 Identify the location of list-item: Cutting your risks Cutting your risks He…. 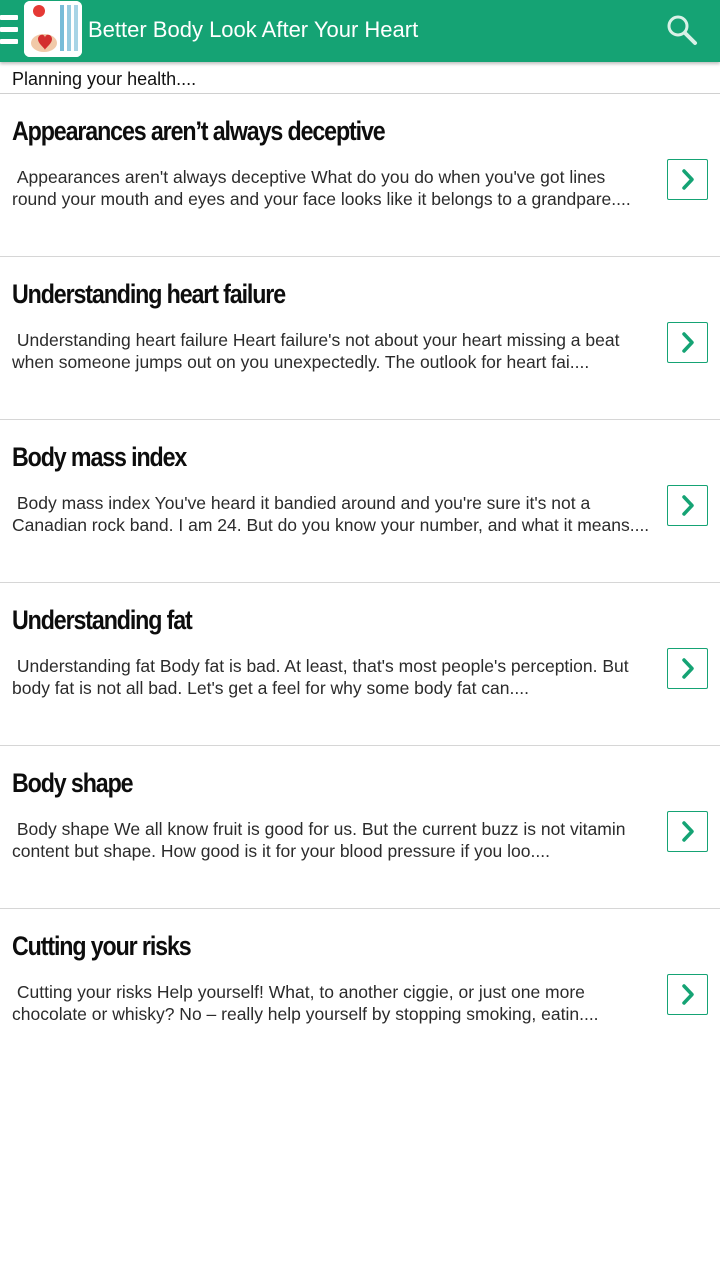
(360, 990).